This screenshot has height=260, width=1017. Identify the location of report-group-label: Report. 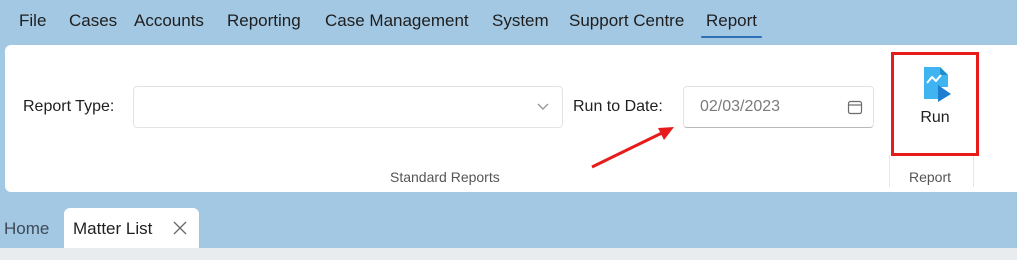
(930, 177).